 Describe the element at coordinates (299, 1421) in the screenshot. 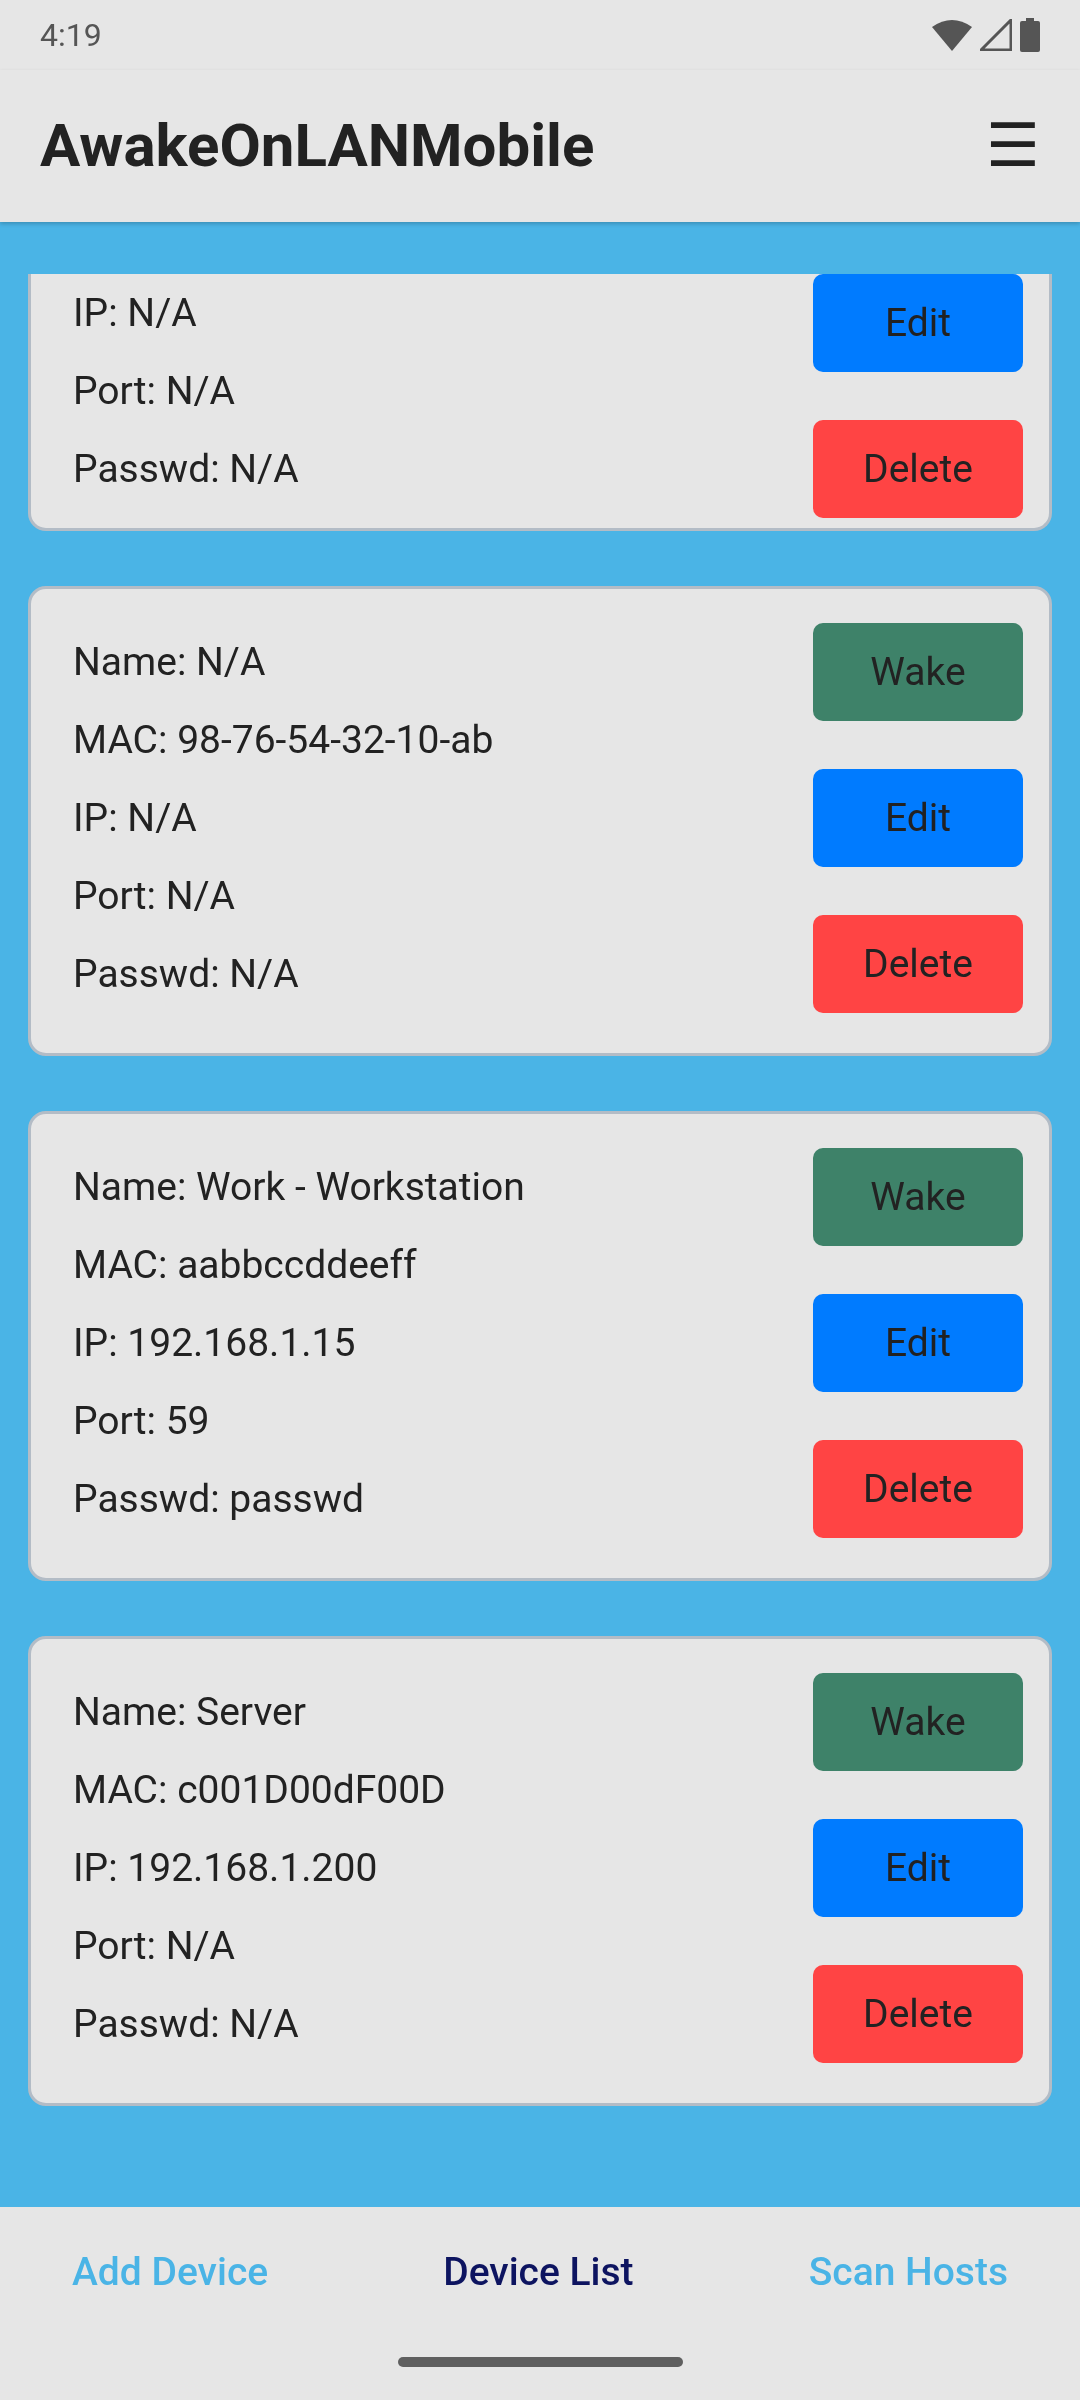

I see `device-field: Port: 59` at that location.